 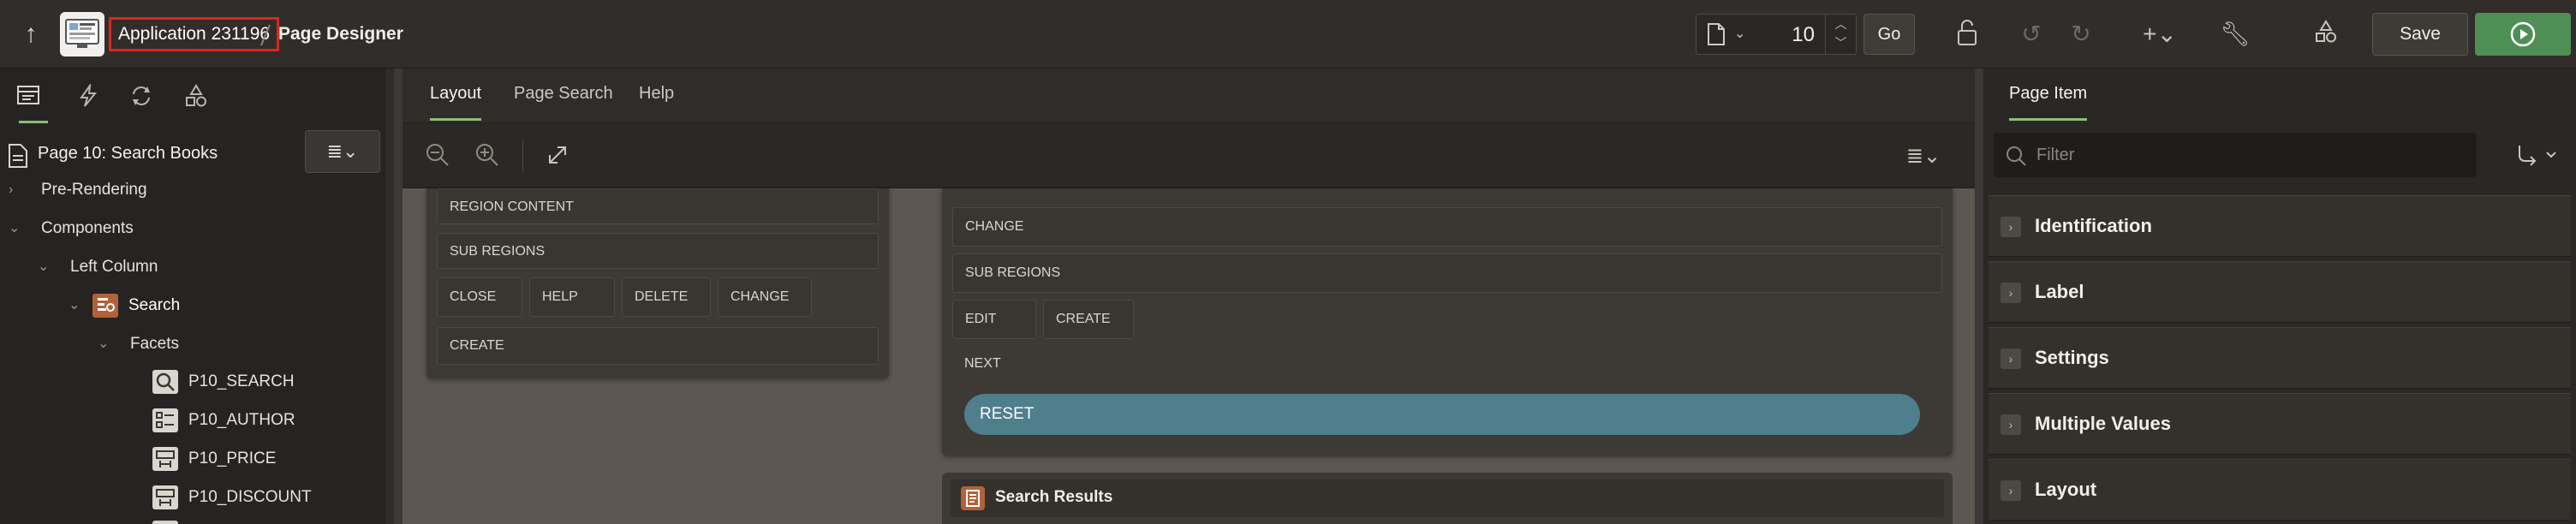 What do you see at coordinates (93, 96) in the screenshot?
I see `tab-dynamic-actions` at bounding box center [93, 96].